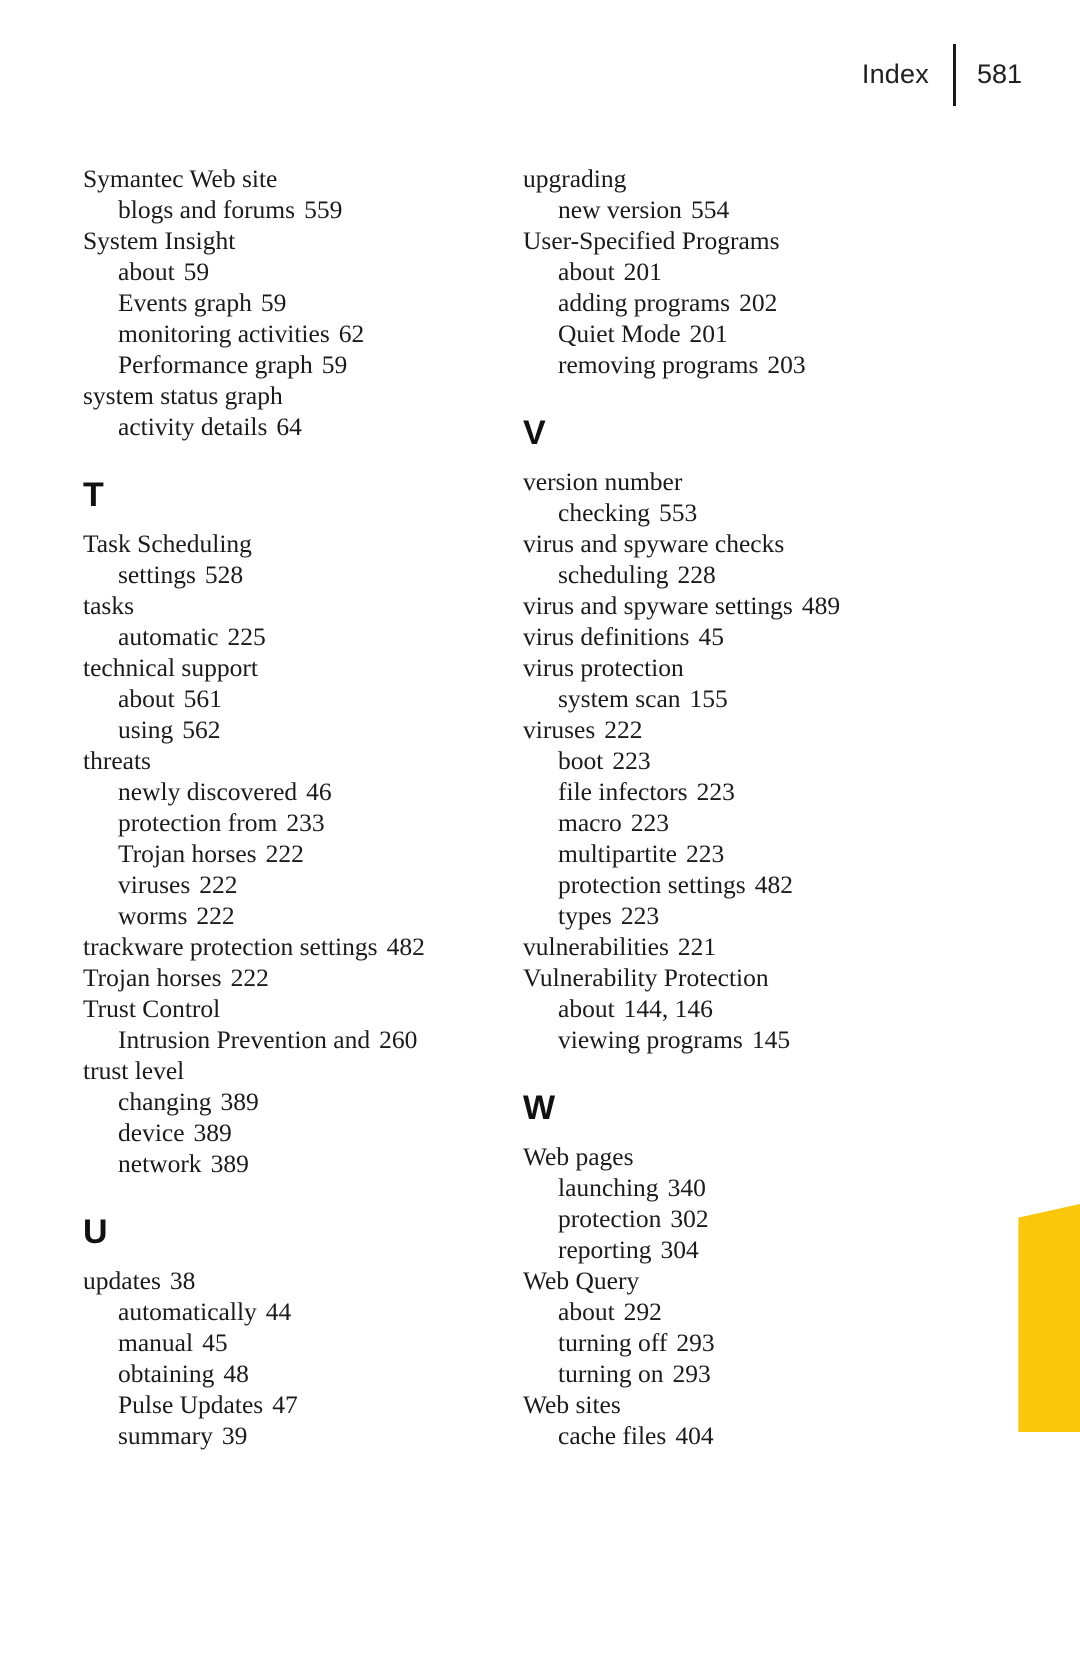 The width and height of the screenshot is (1080, 1680). What do you see at coordinates (185, 302) in the screenshot?
I see `index-entry-text: Events graph` at bounding box center [185, 302].